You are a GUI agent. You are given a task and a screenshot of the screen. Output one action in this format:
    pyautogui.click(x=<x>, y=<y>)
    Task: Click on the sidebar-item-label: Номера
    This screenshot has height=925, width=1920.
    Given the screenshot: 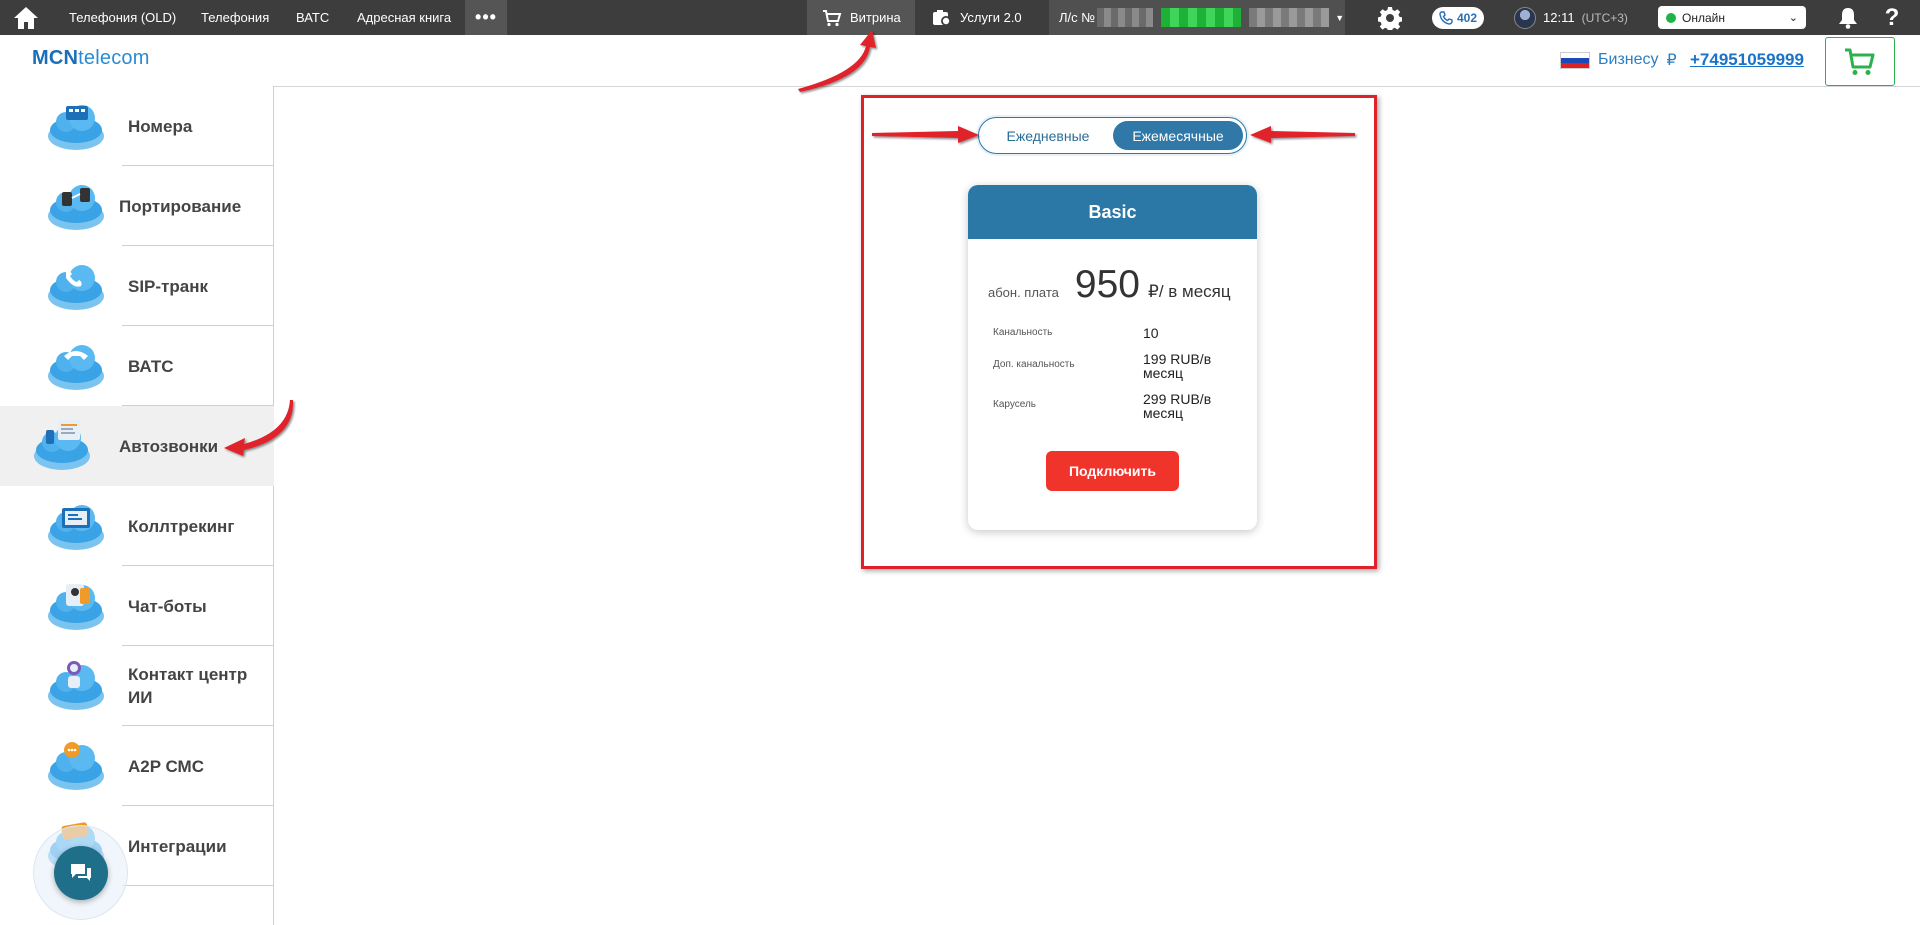 What is the action you would take?
    pyautogui.click(x=160, y=126)
    